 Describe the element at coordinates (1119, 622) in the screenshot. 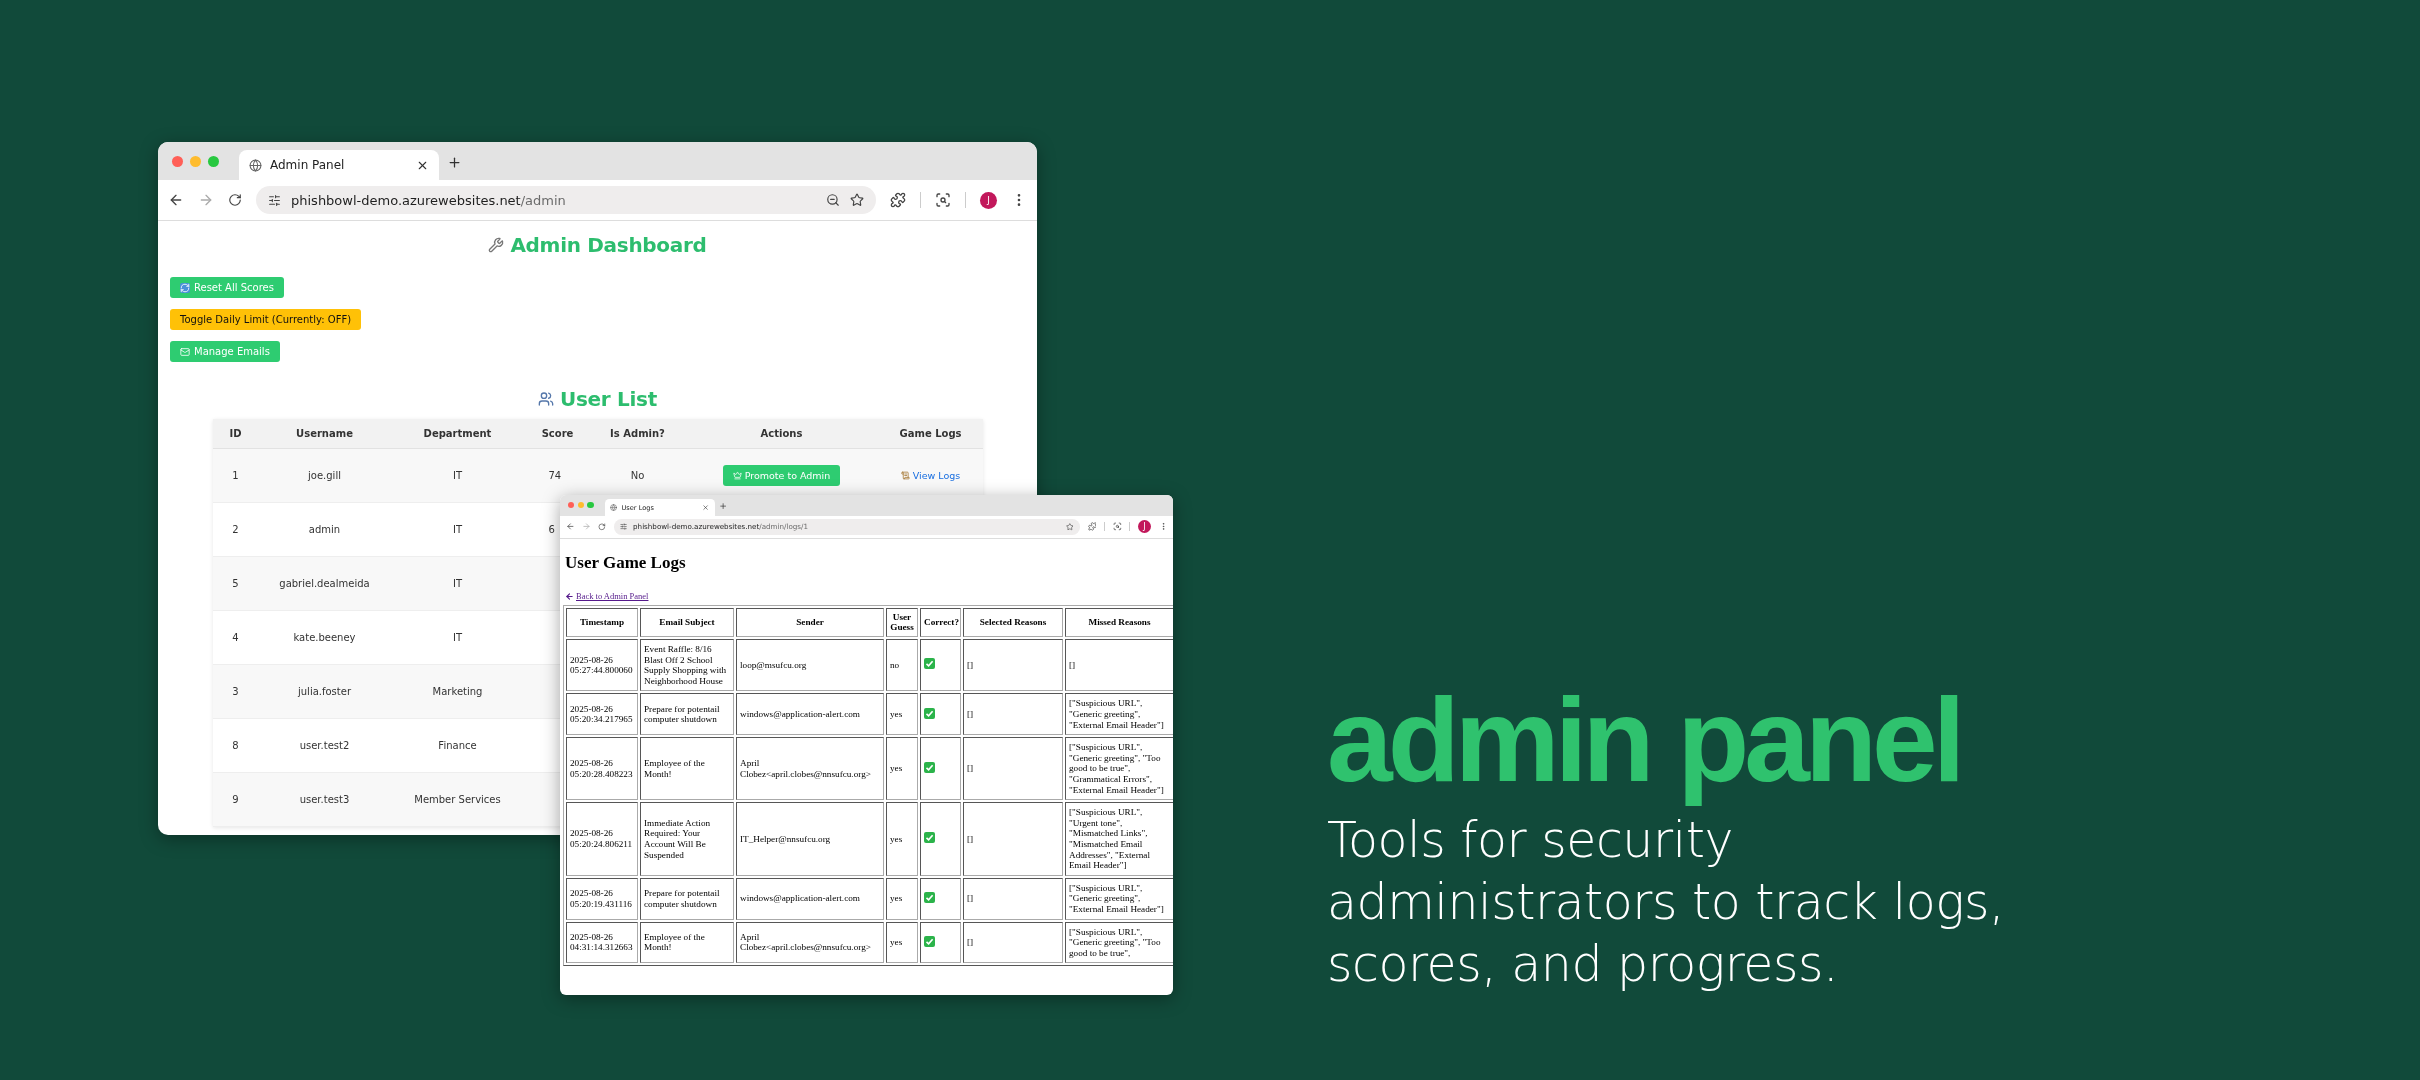

I see `column-header: Missed Reasons` at that location.